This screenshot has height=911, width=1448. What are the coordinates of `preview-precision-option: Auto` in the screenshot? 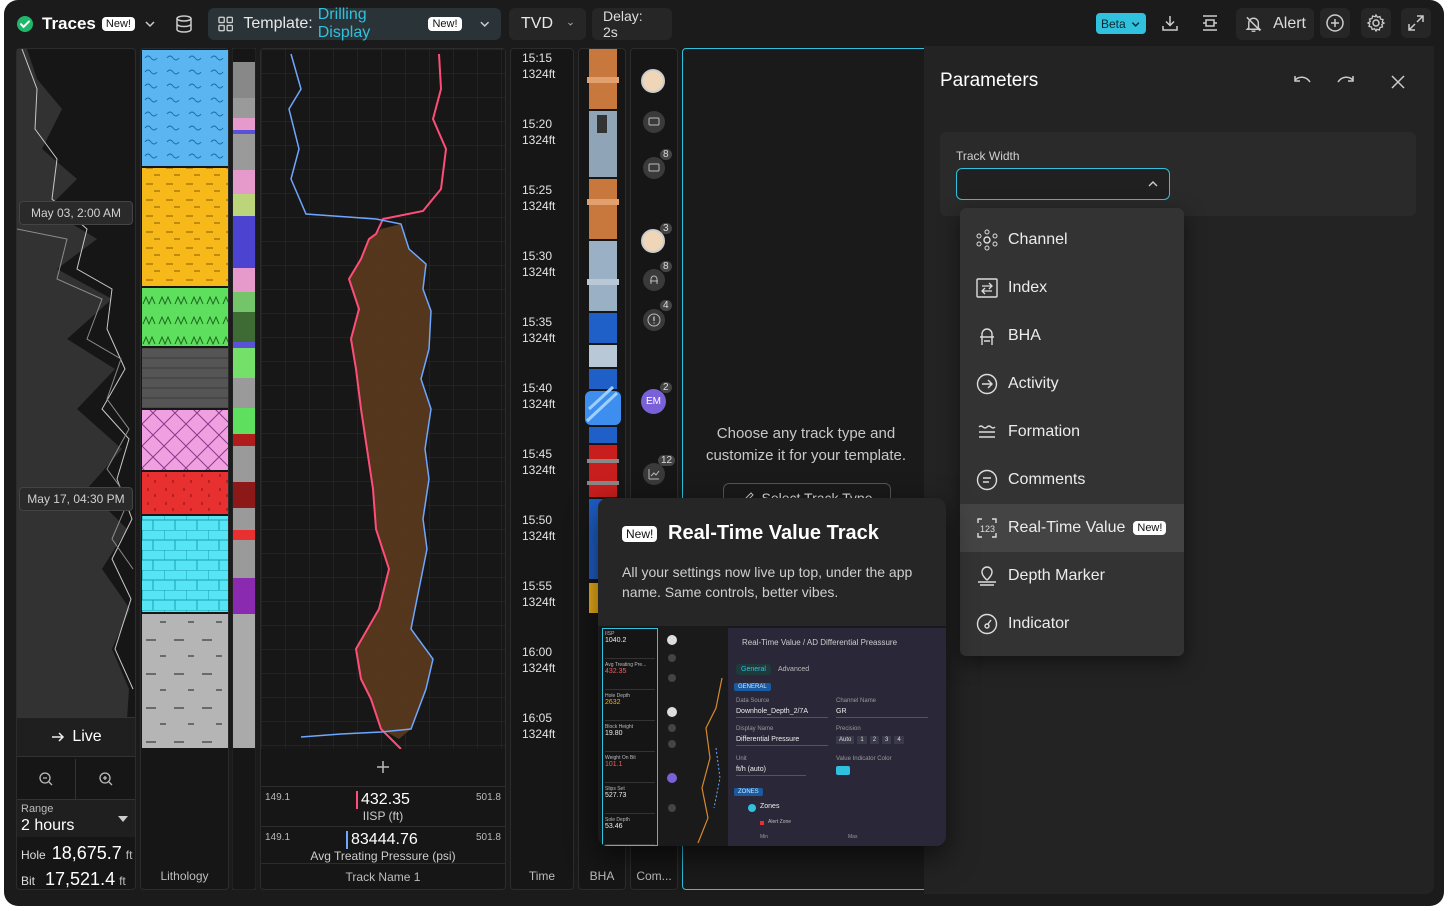 It's located at (845, 740).